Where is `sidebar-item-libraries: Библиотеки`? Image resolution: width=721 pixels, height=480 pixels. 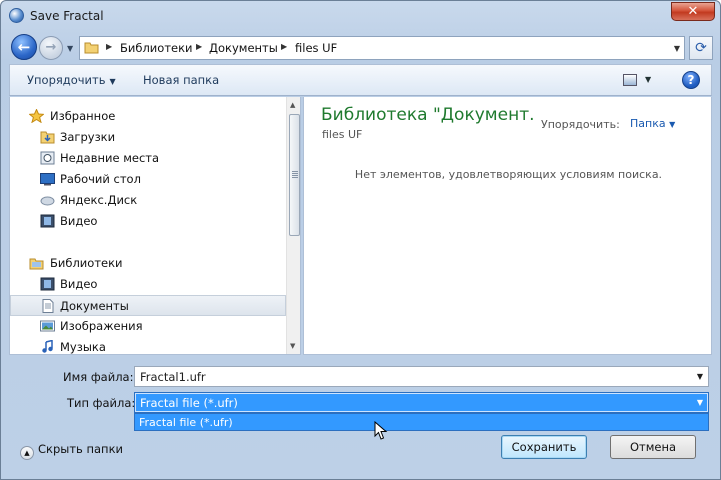 sidebar-item-libraries: Библиотеки is located at coordinates (148, 263).